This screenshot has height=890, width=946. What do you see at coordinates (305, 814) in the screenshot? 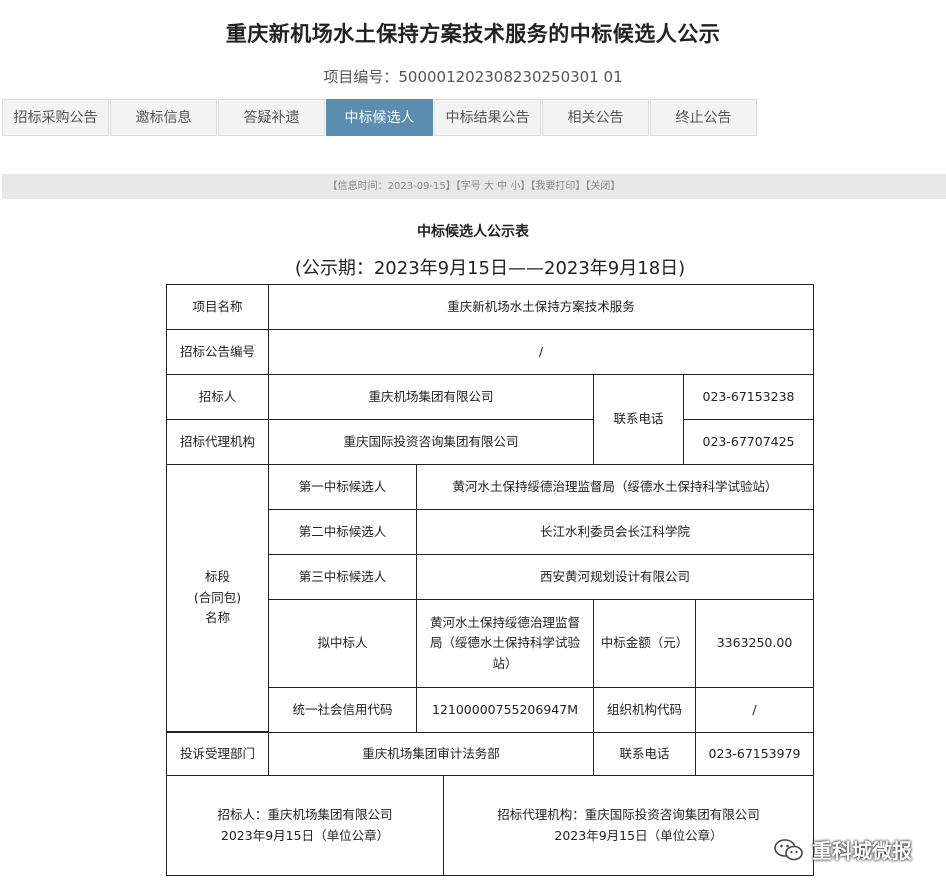
I see `sign-tenderer-name: 招标人：重庆机场集团有限公司` at bounding box center [305, 814].